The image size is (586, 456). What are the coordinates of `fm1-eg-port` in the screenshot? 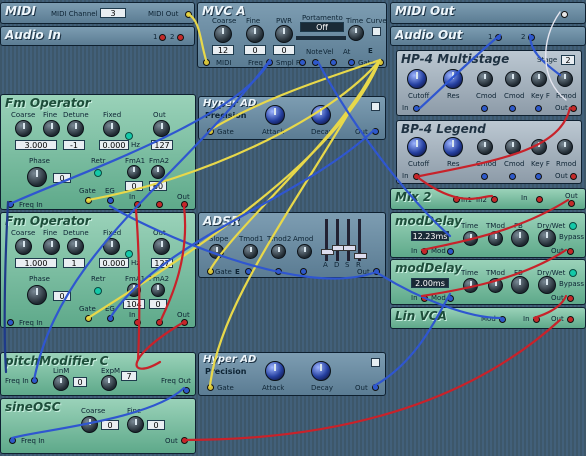 It's located at (110, 200).